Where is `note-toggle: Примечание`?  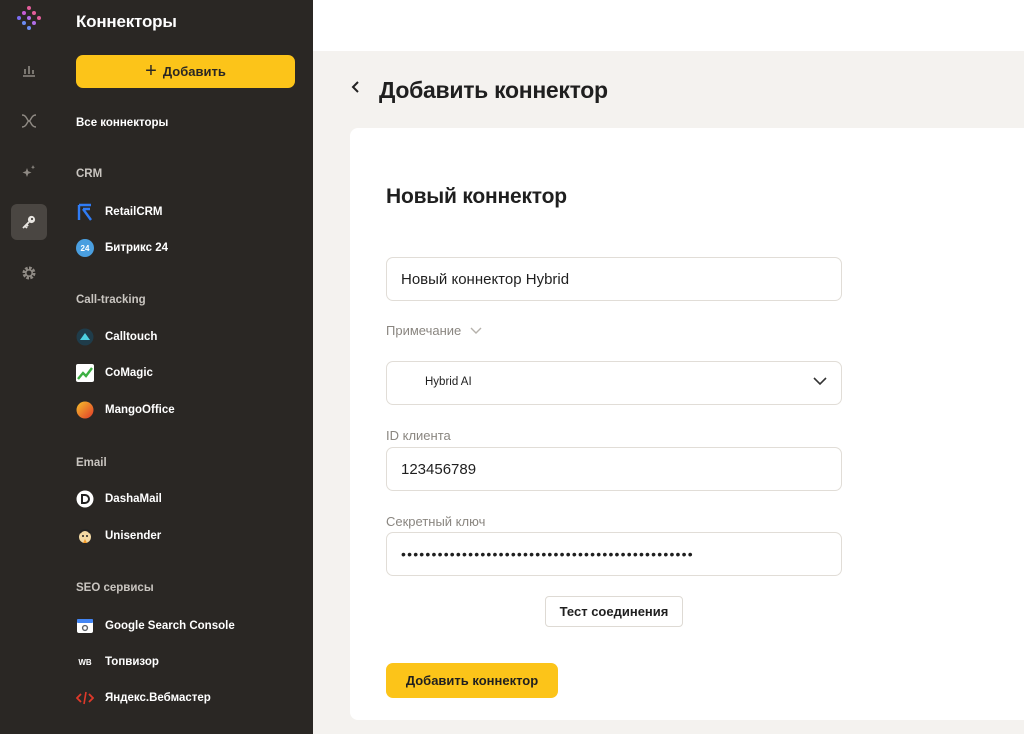 note-toggle: Примечание is located at coordinates (434, 330).